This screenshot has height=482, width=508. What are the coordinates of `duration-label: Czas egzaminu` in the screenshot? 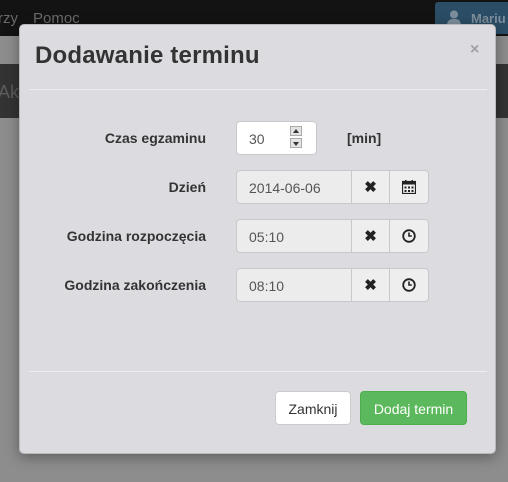 It's located at (155, 138).